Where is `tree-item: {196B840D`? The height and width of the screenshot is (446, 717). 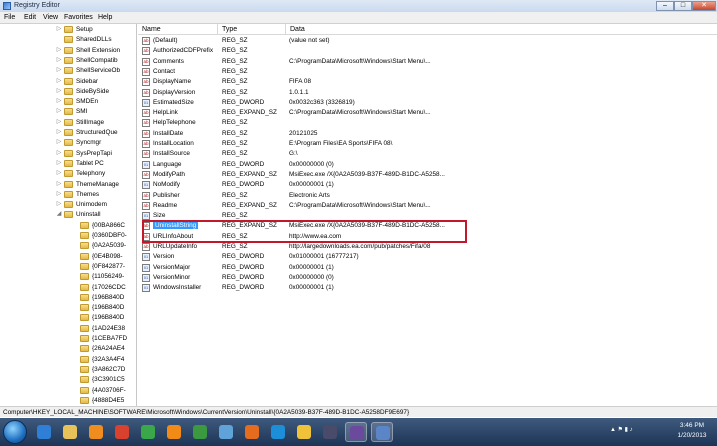 tree-item: {196B840D is located at coordinates (68, 298).